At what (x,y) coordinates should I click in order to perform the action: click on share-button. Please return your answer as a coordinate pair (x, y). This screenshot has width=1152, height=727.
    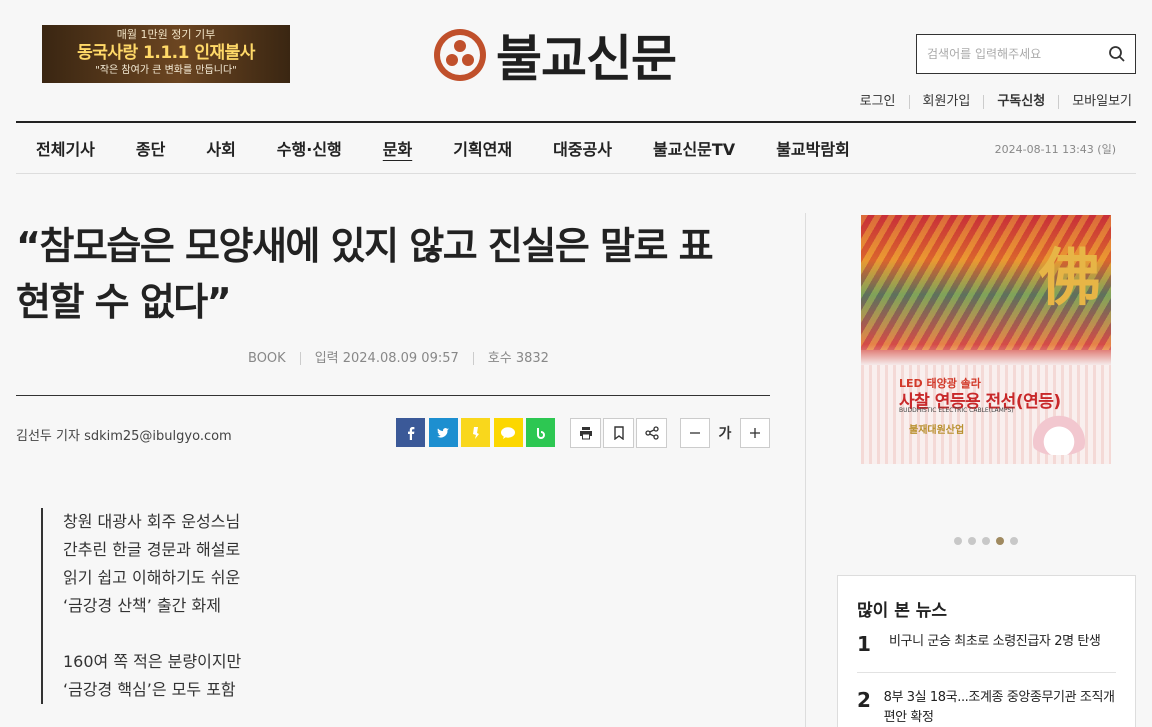
    Looking at the image, I should click on (651, 433).